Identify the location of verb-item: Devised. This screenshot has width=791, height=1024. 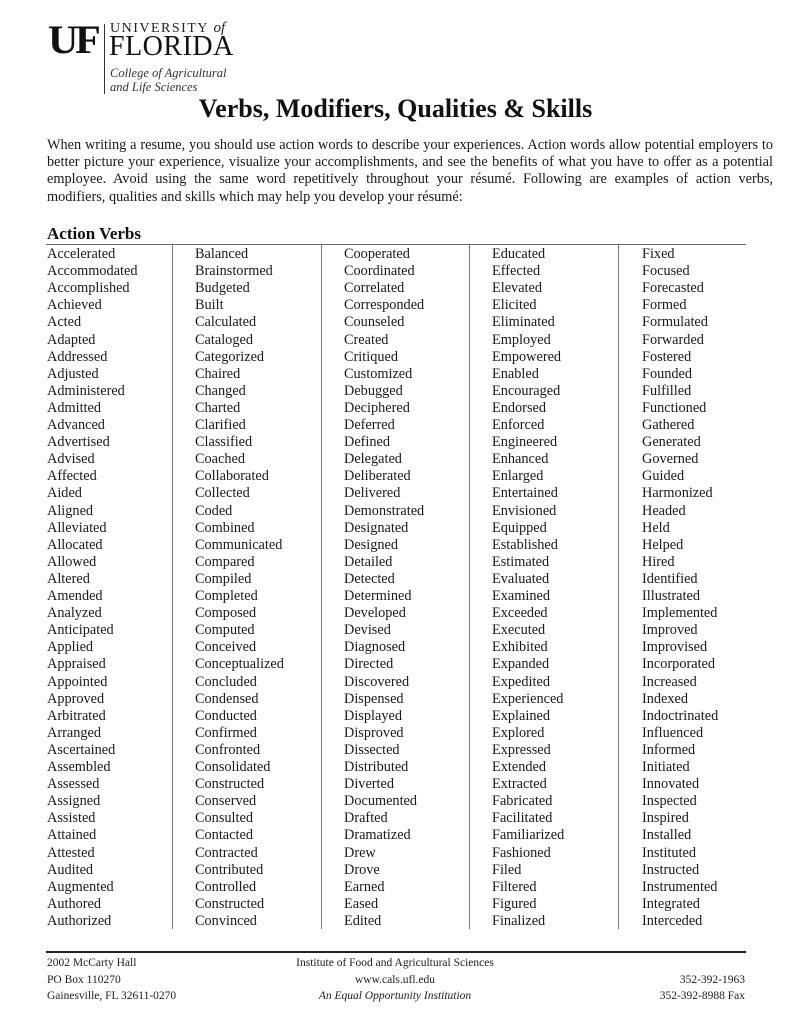
(367, 630).